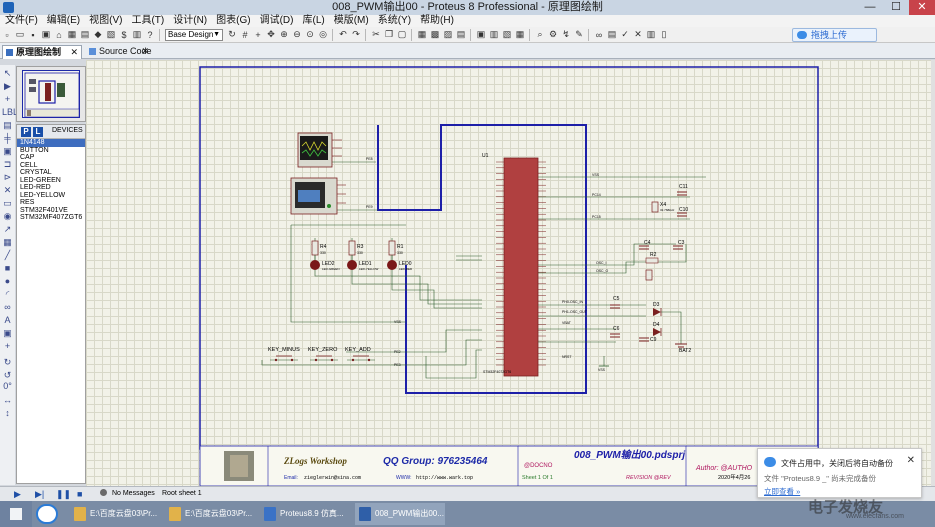  I want to click on canvas-vertical-scrollbar, so click(933, 273).